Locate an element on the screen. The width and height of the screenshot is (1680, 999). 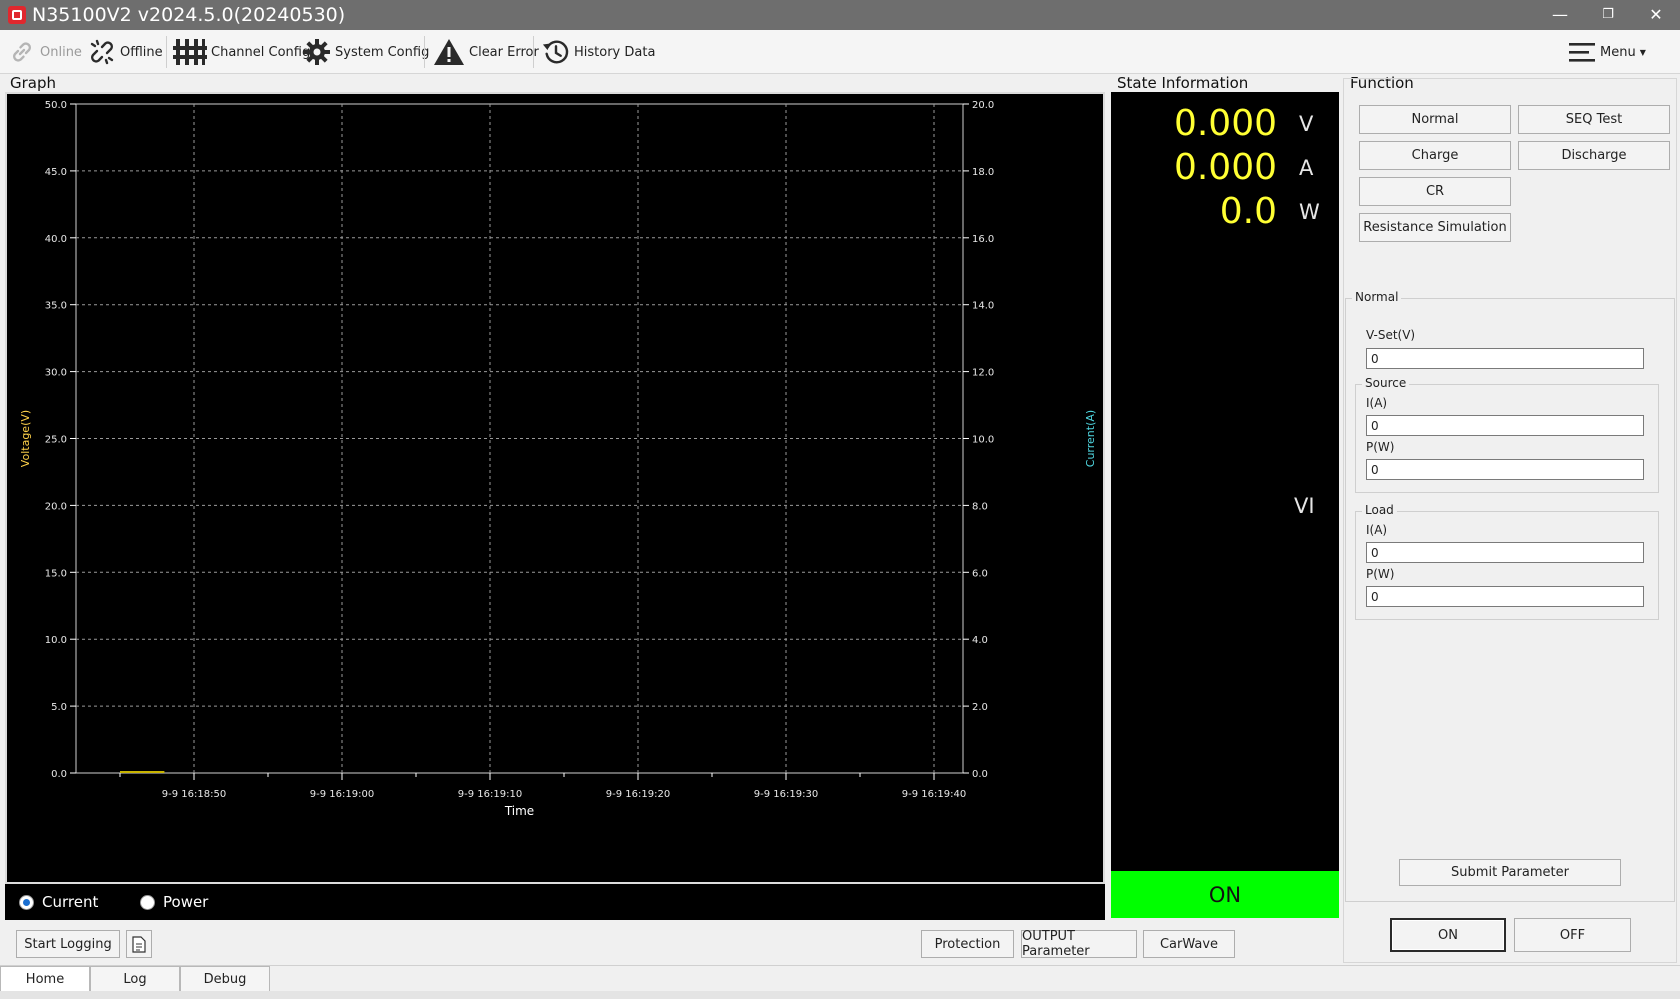
y-tick-label: 25.0 is located at coordinates (56, 440).